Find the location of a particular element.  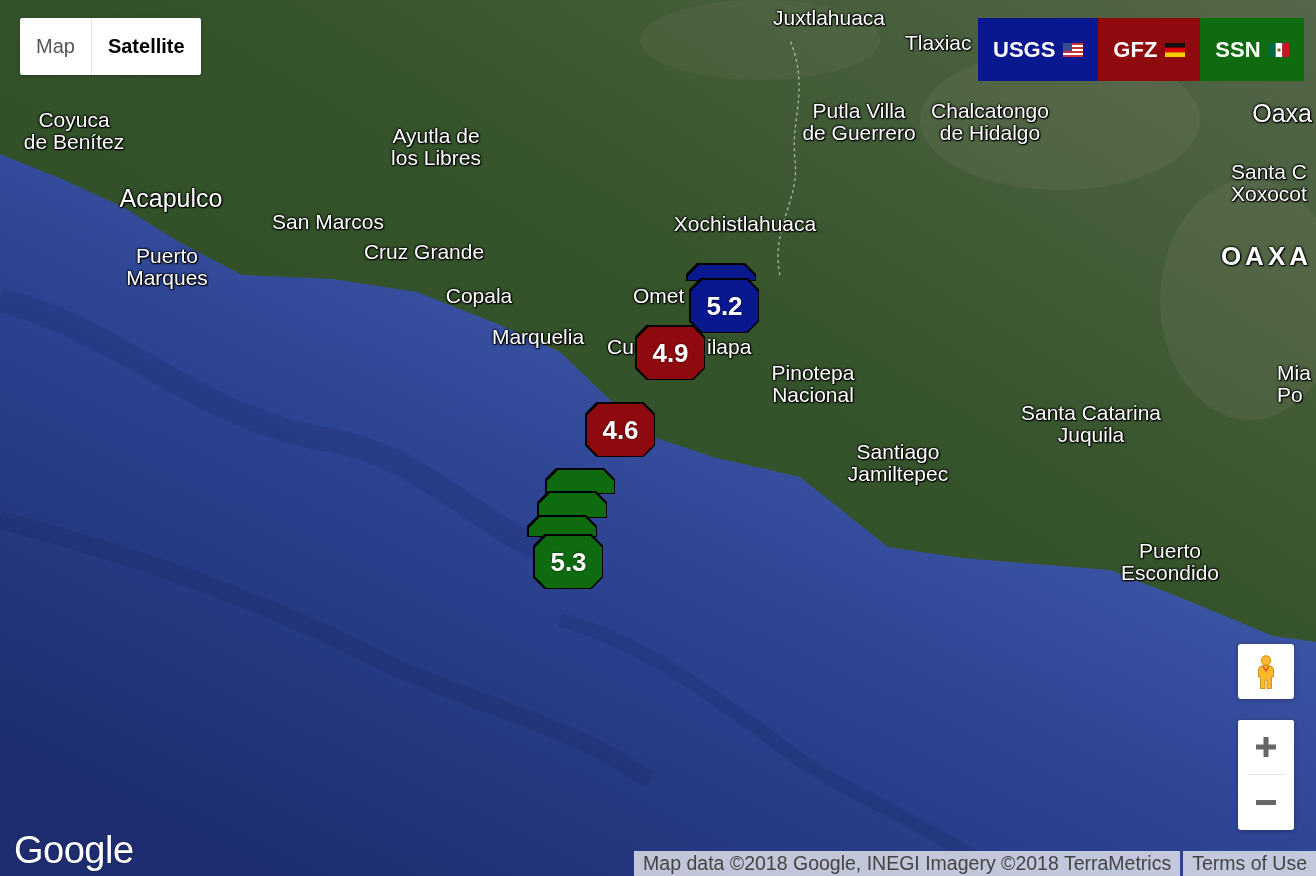

place-label: Juxtlahuaca is located at coordinates (829, 18).